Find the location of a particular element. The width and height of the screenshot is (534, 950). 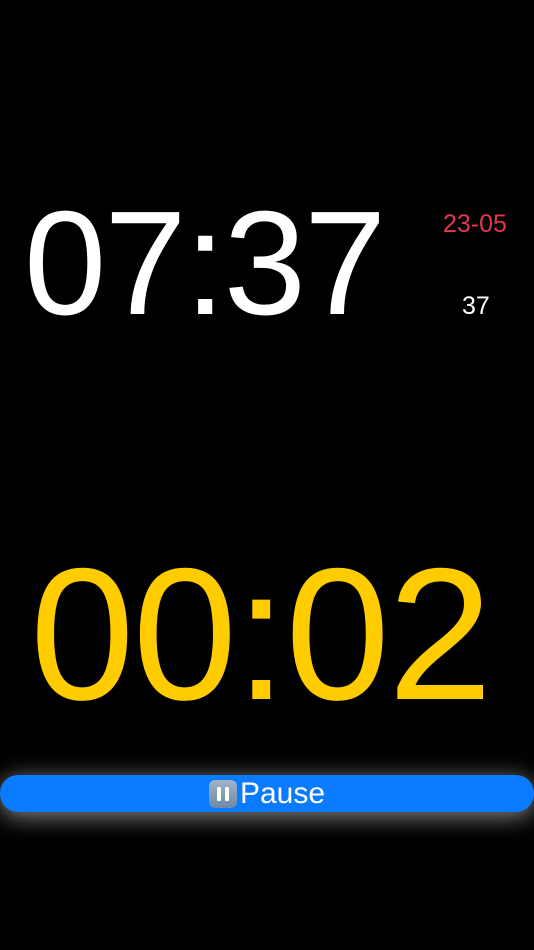

current-date: 23-05 is located at coordinates (475, 224).